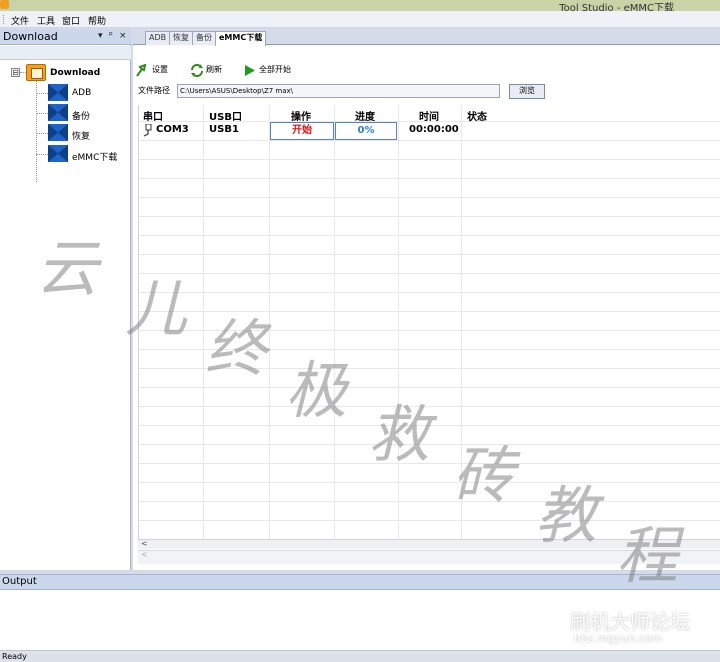 The width and height of the screenshot is (720, 662). Describe the element at coordinates (81, 115) in the screenshot. I see `tree-item-backup: 备份` at that location.